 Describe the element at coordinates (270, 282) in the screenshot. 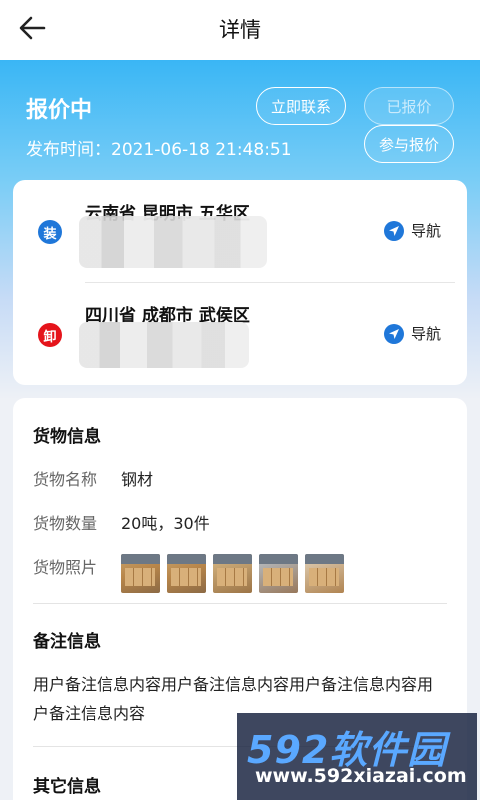

I see `route-divider` at that location.